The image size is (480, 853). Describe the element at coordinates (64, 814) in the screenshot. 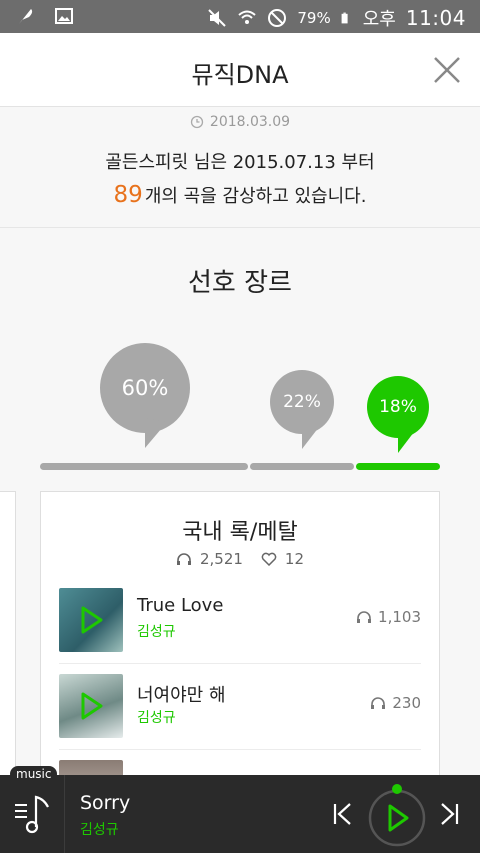

I see `player-divider` at that location.